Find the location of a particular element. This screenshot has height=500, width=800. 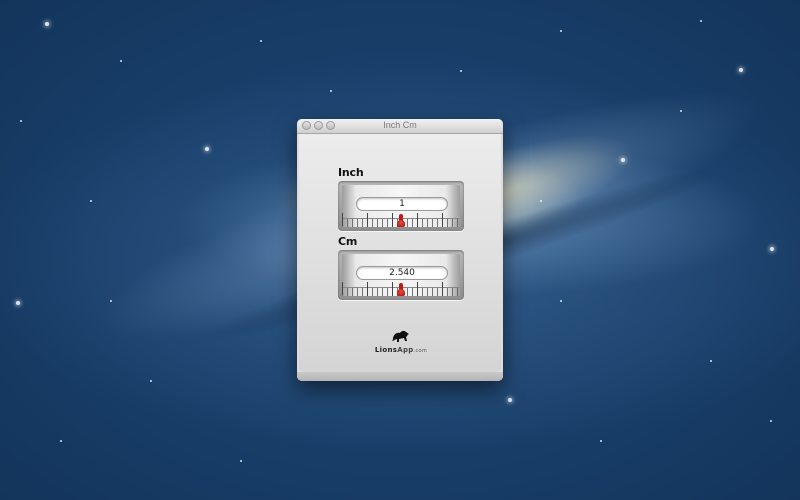

cm-ruler-face: 2.540 is located at coordinates (401, 275).